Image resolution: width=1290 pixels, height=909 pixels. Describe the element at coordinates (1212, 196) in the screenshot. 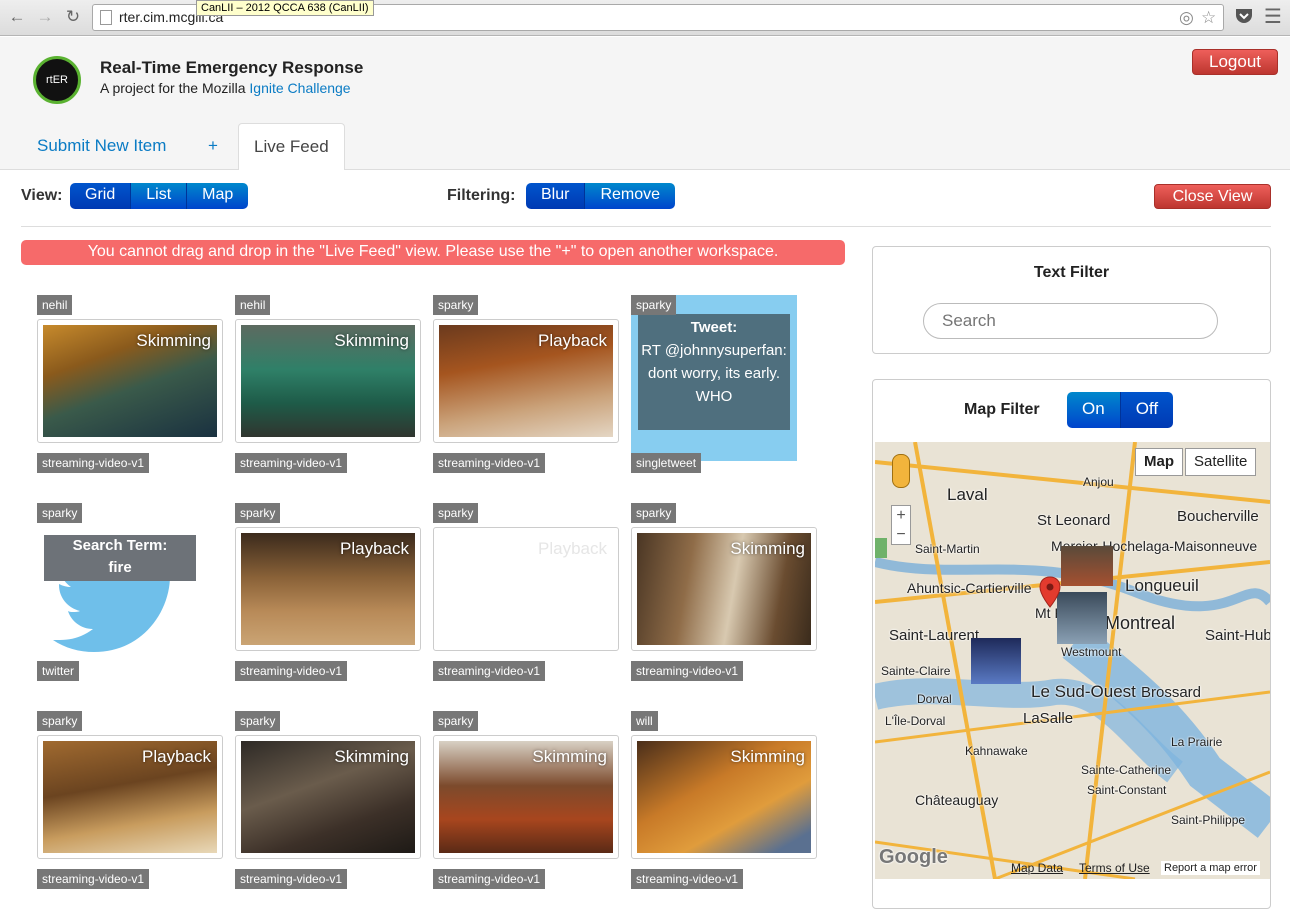

I see `close-view-button: Close View` at that location.